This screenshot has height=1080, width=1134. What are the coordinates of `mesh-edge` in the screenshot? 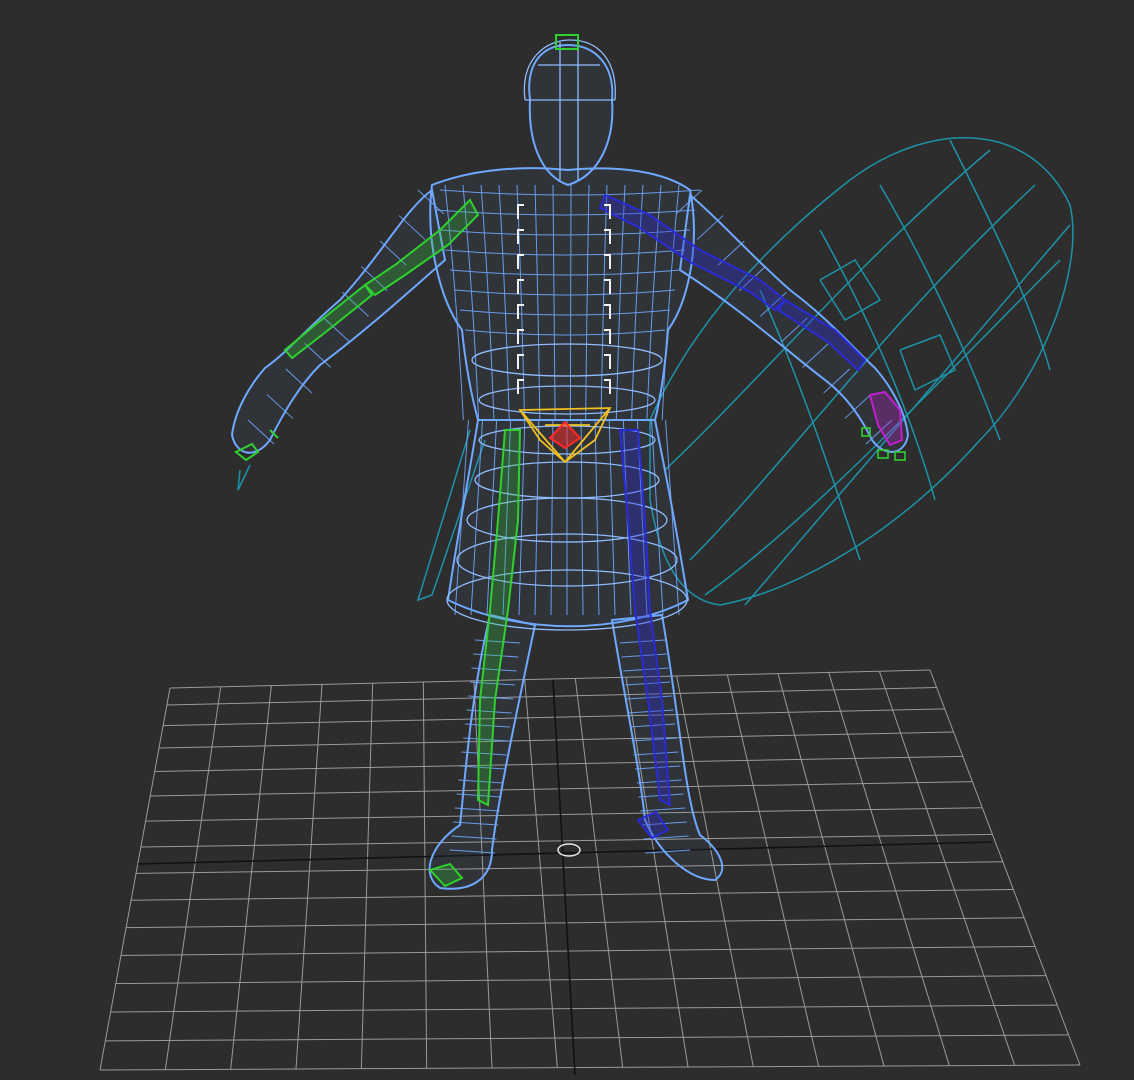 It's located at (570, 302).